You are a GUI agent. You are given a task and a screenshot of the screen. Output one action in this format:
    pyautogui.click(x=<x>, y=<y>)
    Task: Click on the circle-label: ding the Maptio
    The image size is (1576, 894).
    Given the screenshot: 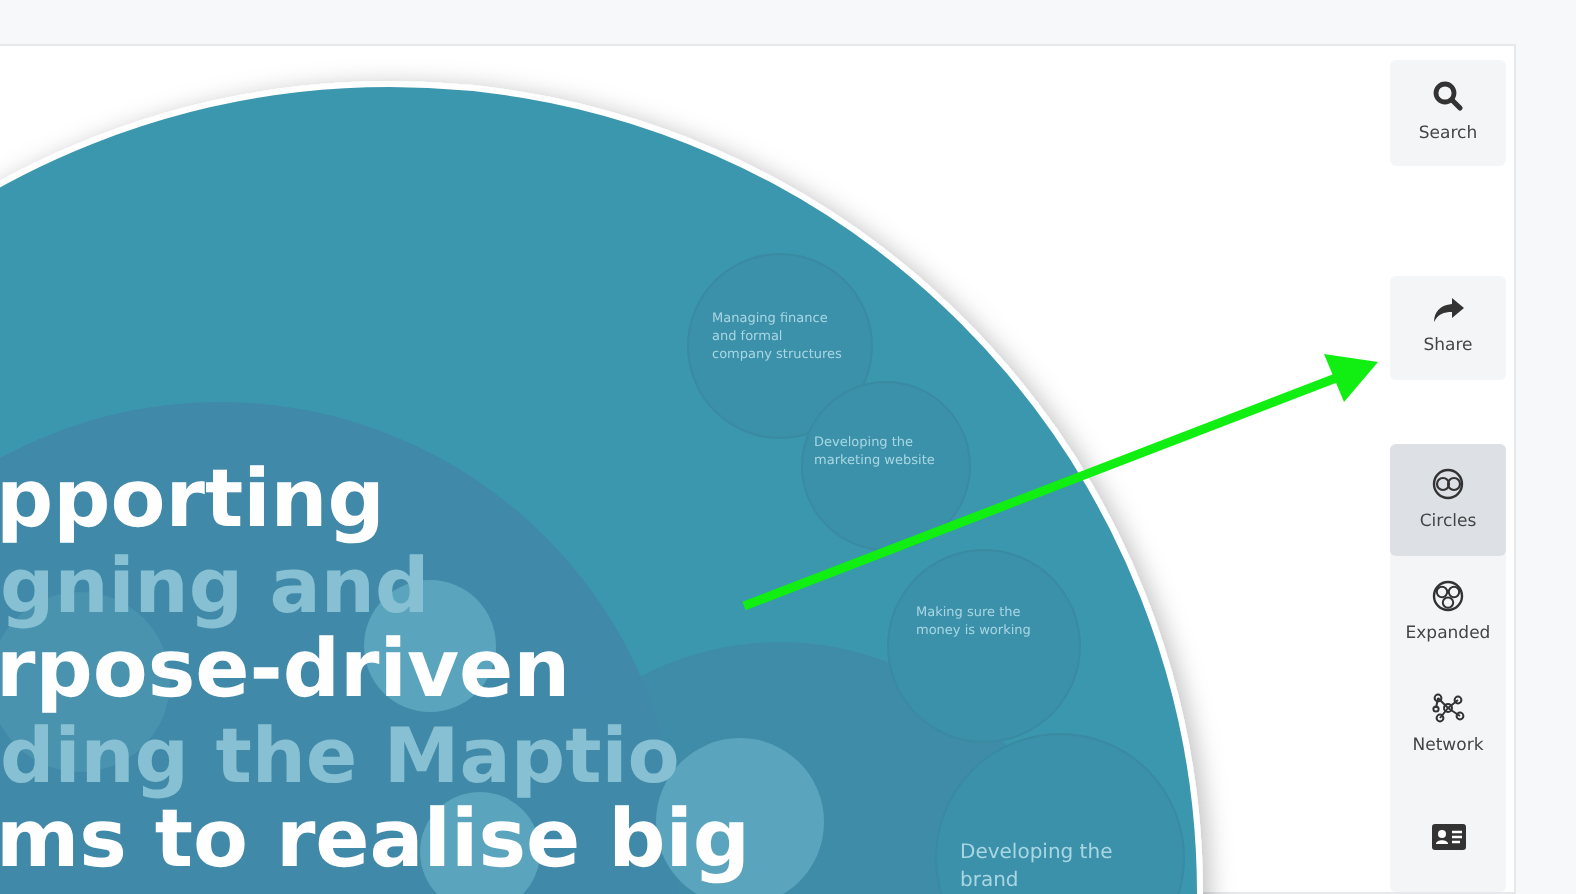 What is the action you would take?
    pyautogui.click(x=340, y=756)
    